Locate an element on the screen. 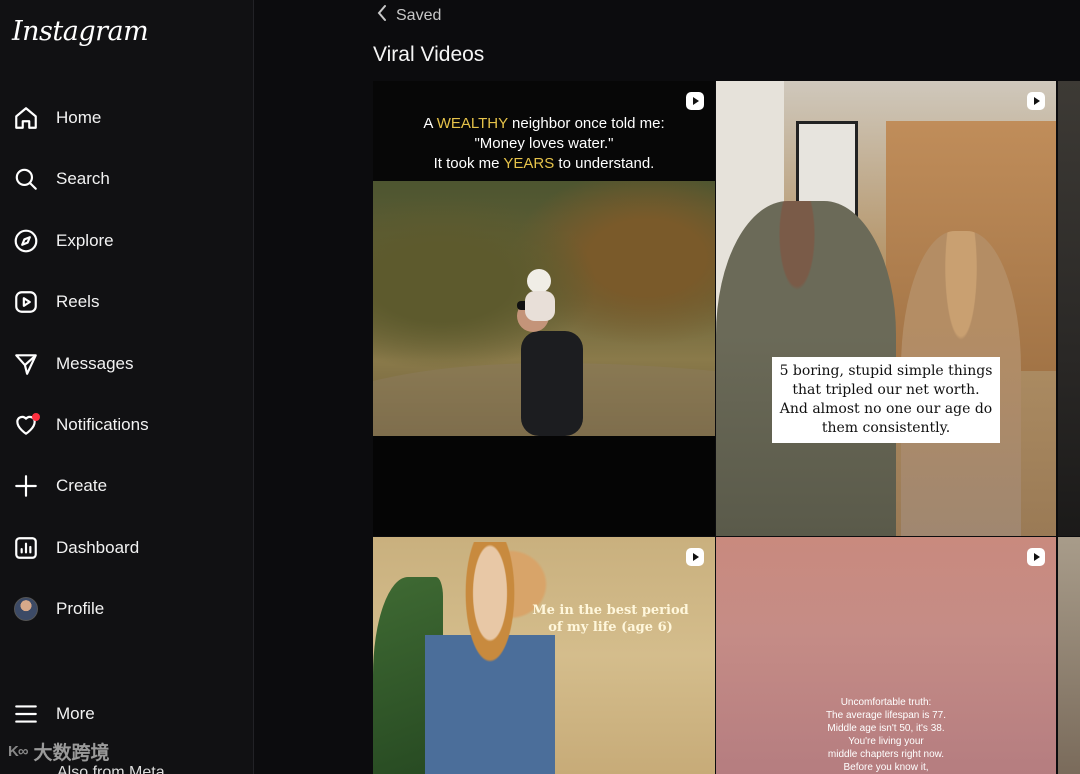  sidebar-item-create: Create is located at coordinates (127, 486).